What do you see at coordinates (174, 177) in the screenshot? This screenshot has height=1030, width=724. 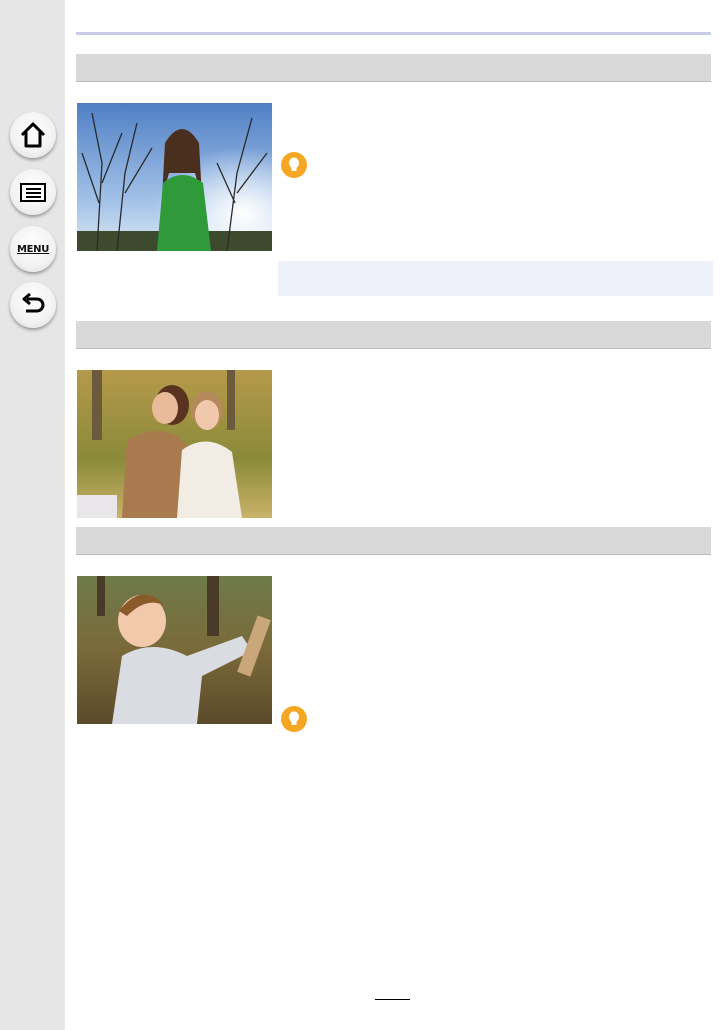 I see `photo-woman-outdoors` at bounding box center [174, 177].